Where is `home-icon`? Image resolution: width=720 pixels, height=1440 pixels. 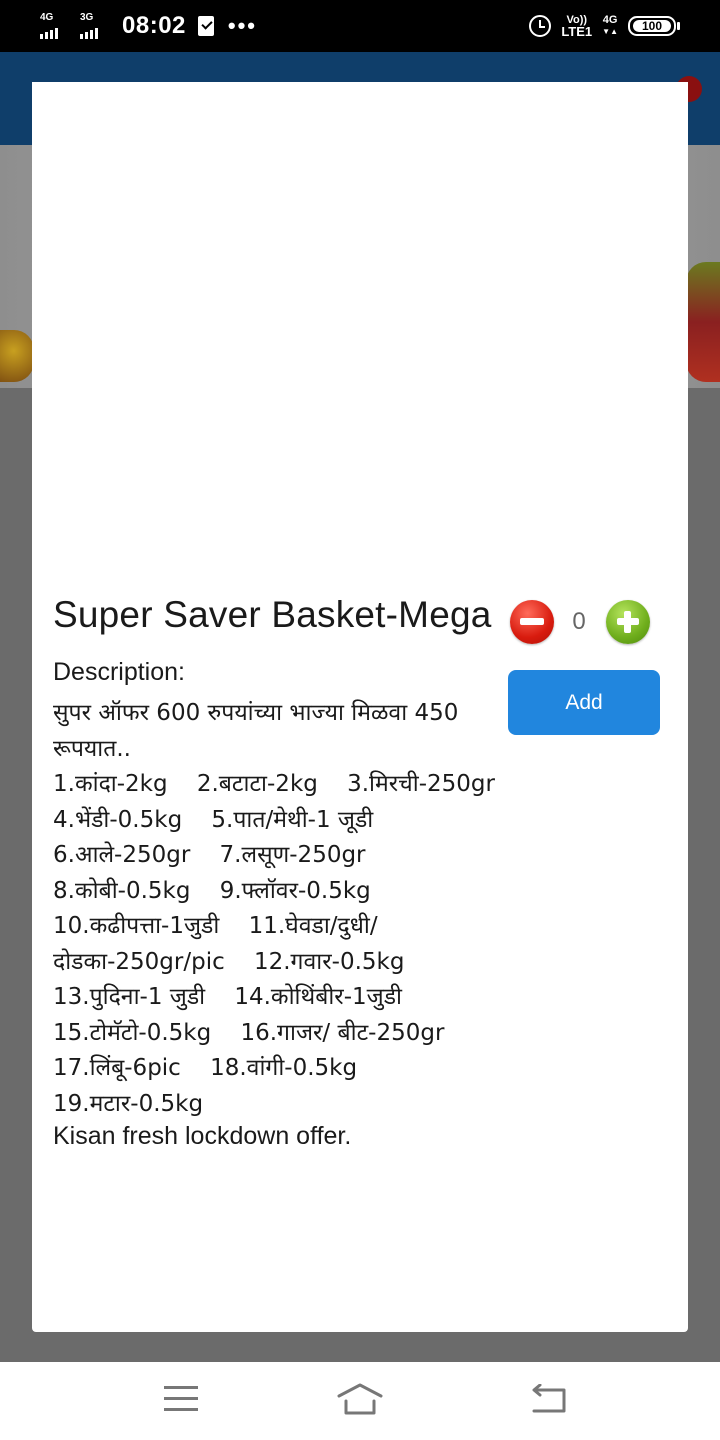 home-icon is located at coordinates (360, 1399).